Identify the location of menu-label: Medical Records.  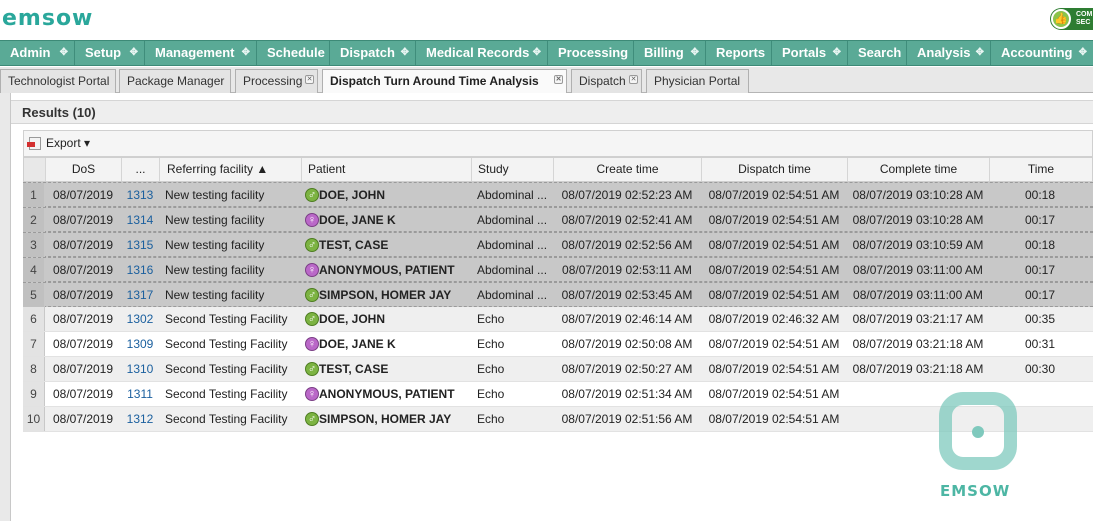
(478, 52).